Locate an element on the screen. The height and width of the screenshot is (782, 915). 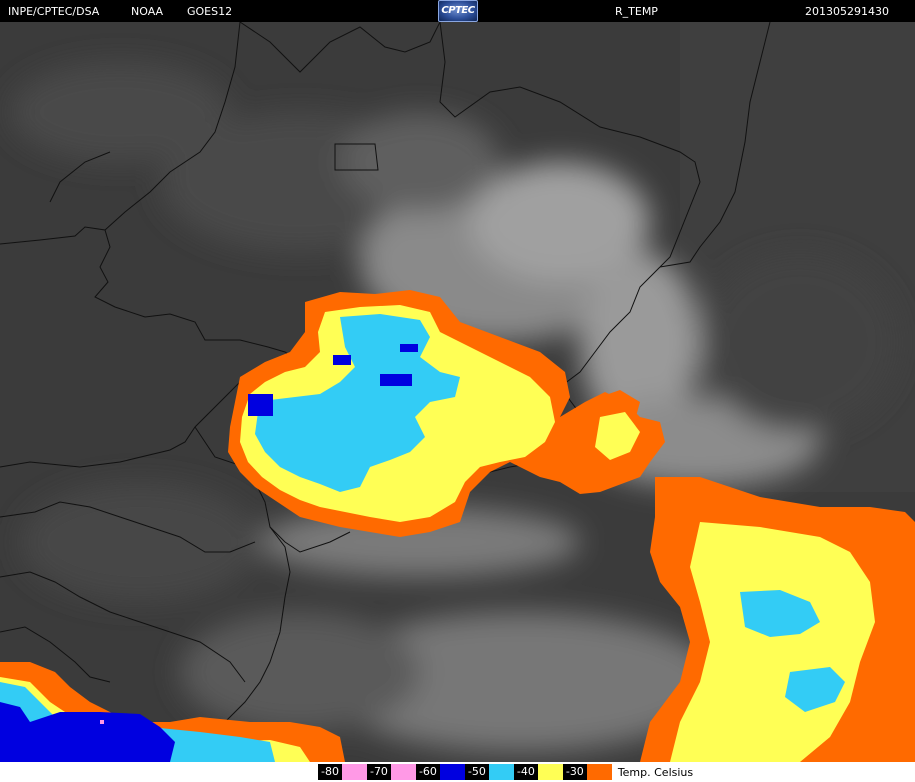
legend-label: -60 is located at coordinates (427, 772).